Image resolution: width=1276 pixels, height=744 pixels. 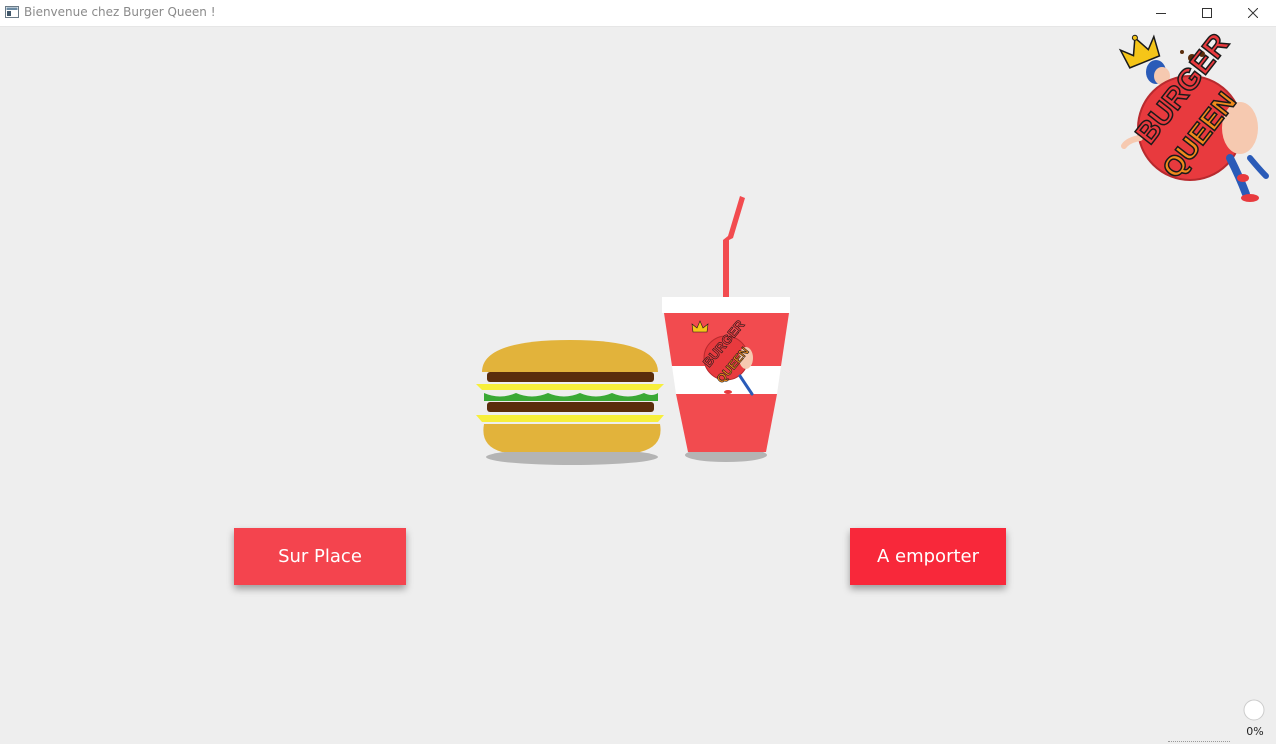 I want to click on close-icon, so click(x=1253, y=13).